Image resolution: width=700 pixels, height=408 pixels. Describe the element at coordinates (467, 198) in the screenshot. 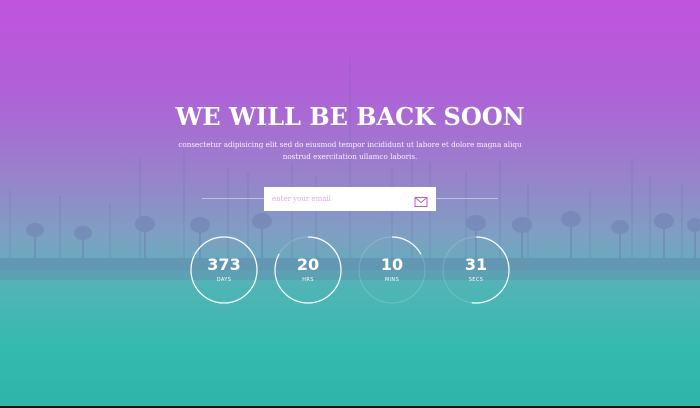

I see `divider-right` at that location.